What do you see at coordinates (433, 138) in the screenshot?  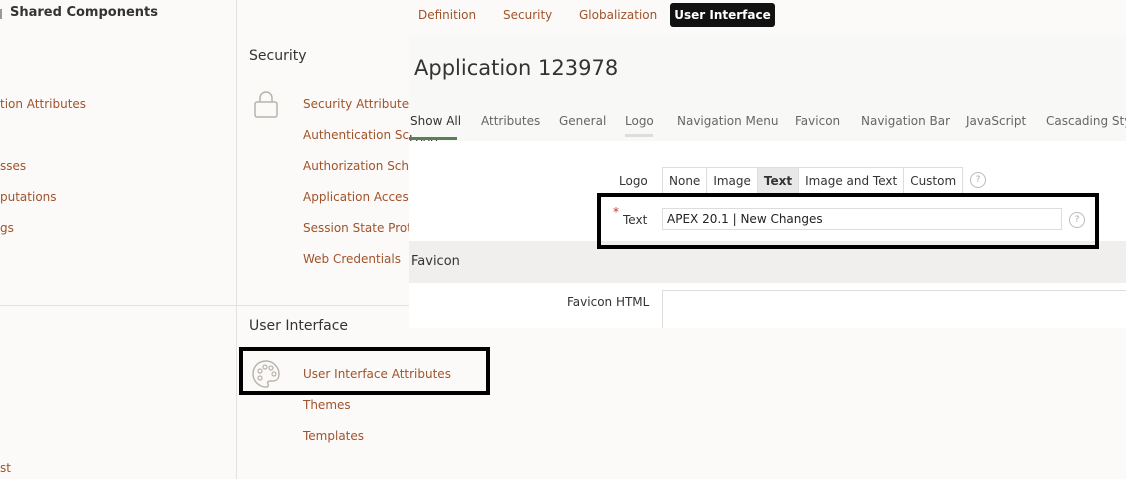 I see `active-tab-underline` at bounding box center [433, 138].